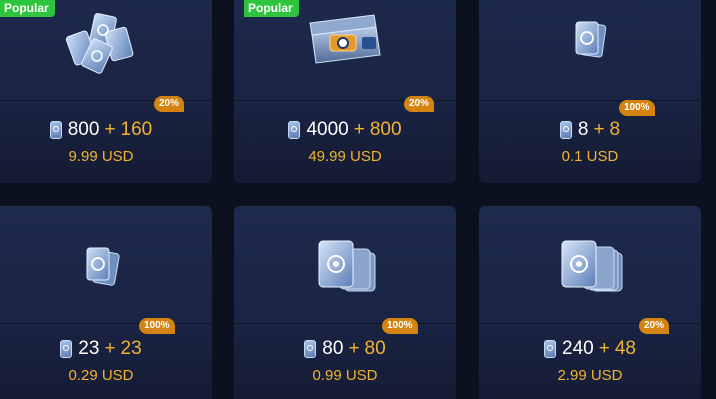 This screenshot has width=716, height=399. What do you see at coordinates (625, 348) in the screenshot?
I see `bonus-amount: 48` at bounding box center [625, 348].